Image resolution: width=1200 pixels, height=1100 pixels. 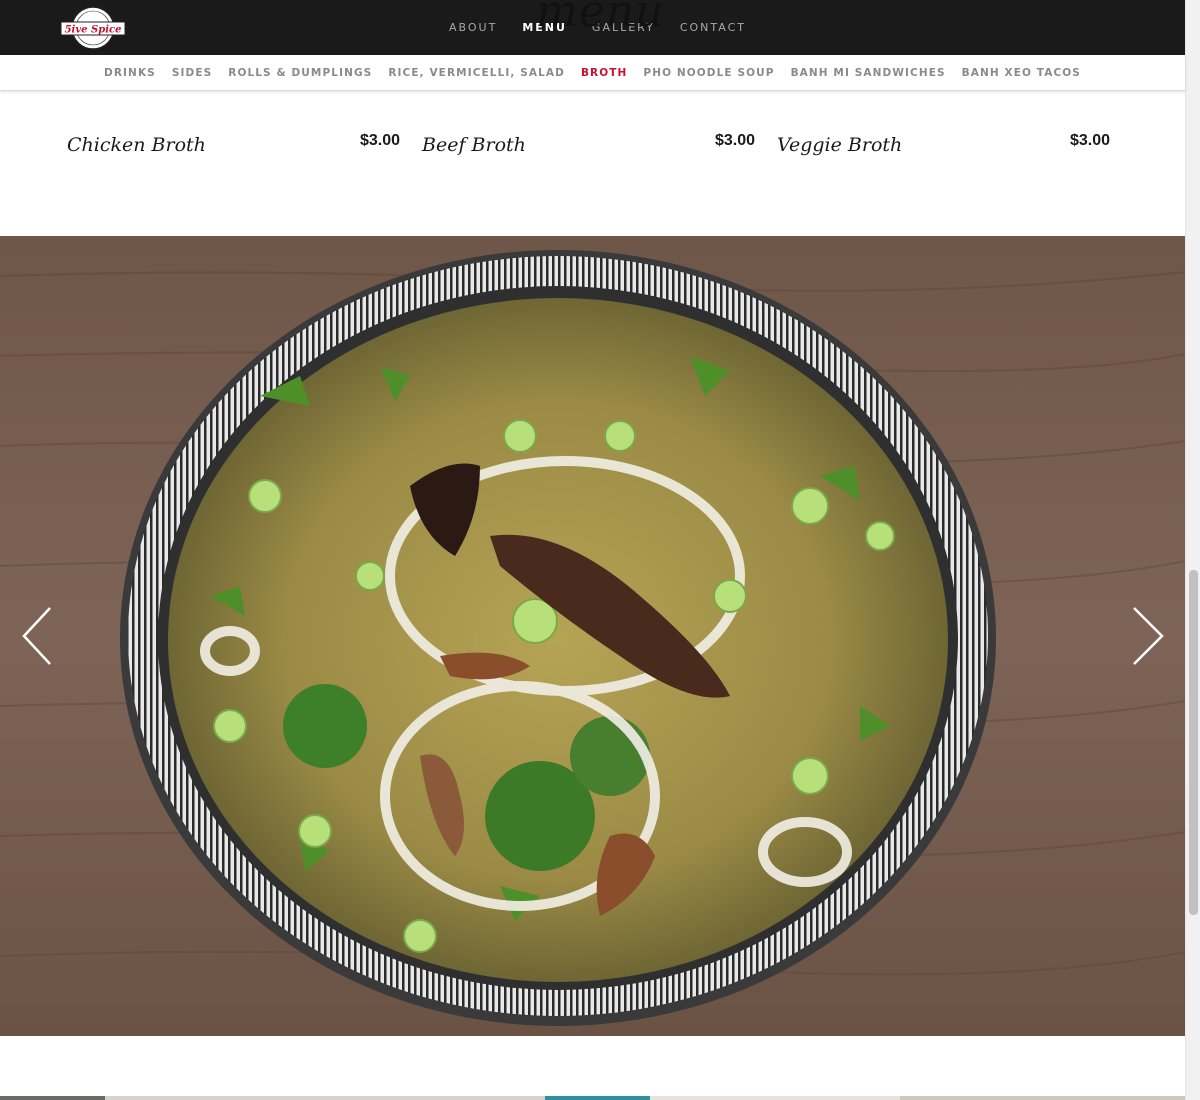 I want to click on brand-logo: 5ive Spice, so click(x=93, y=28).